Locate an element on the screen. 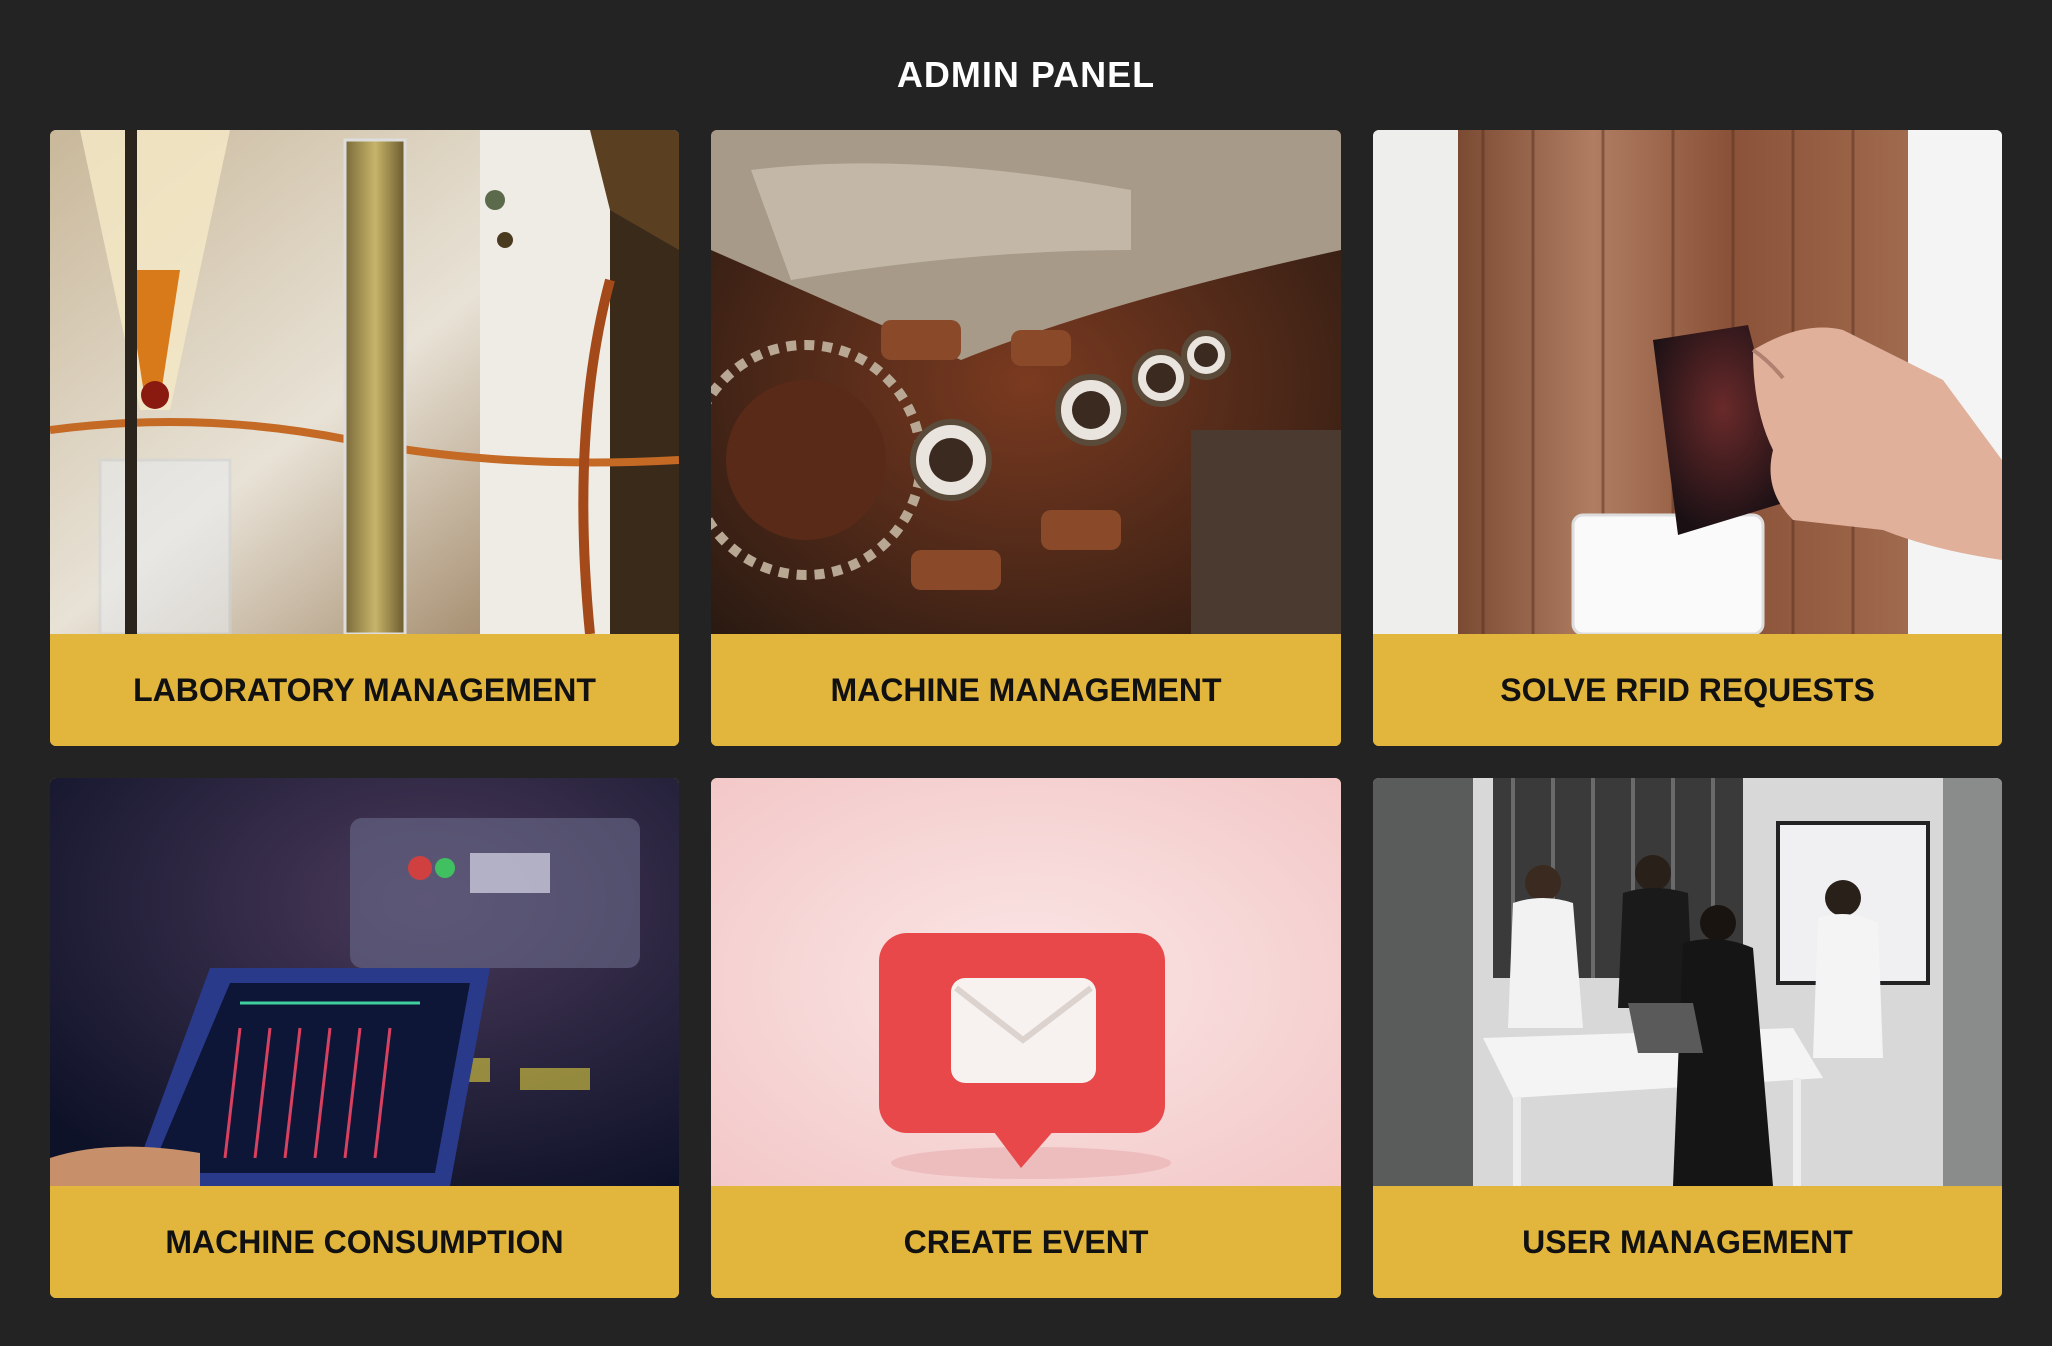  laboratory-management-label: LABORATORY MANAGEMENT is located at coordinates (364, 690).